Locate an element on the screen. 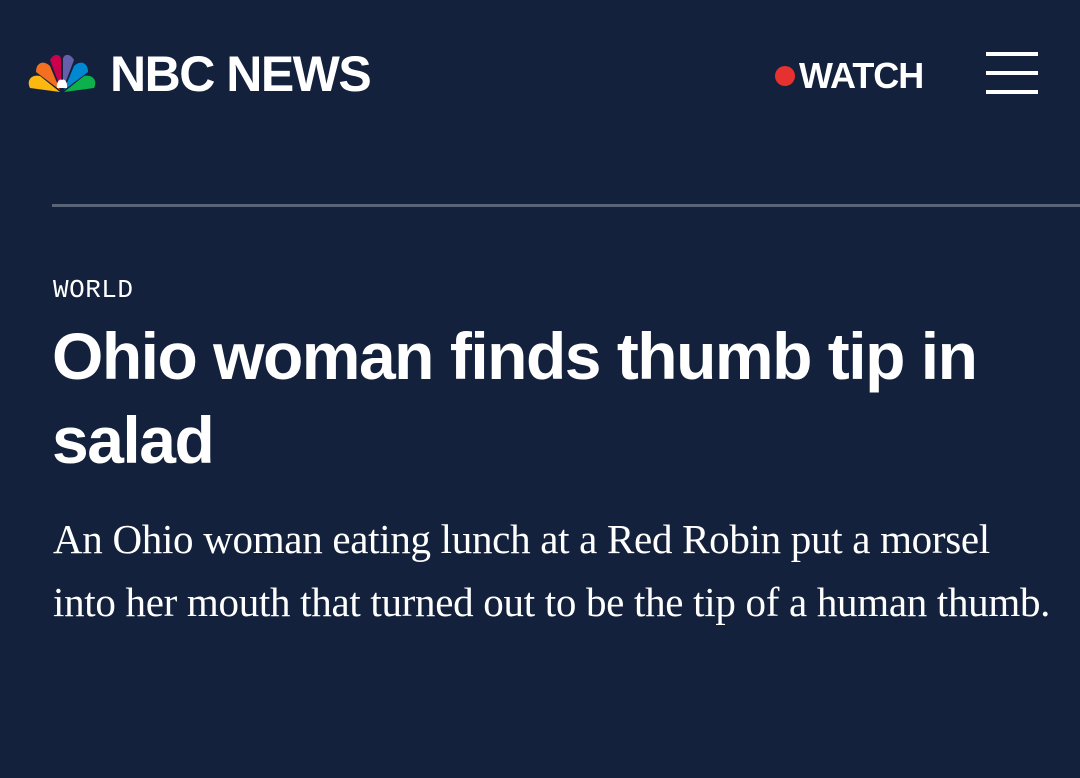 This screenshot has height=778, width=1080. live-dot-icon is located at coordinates (785, 76).